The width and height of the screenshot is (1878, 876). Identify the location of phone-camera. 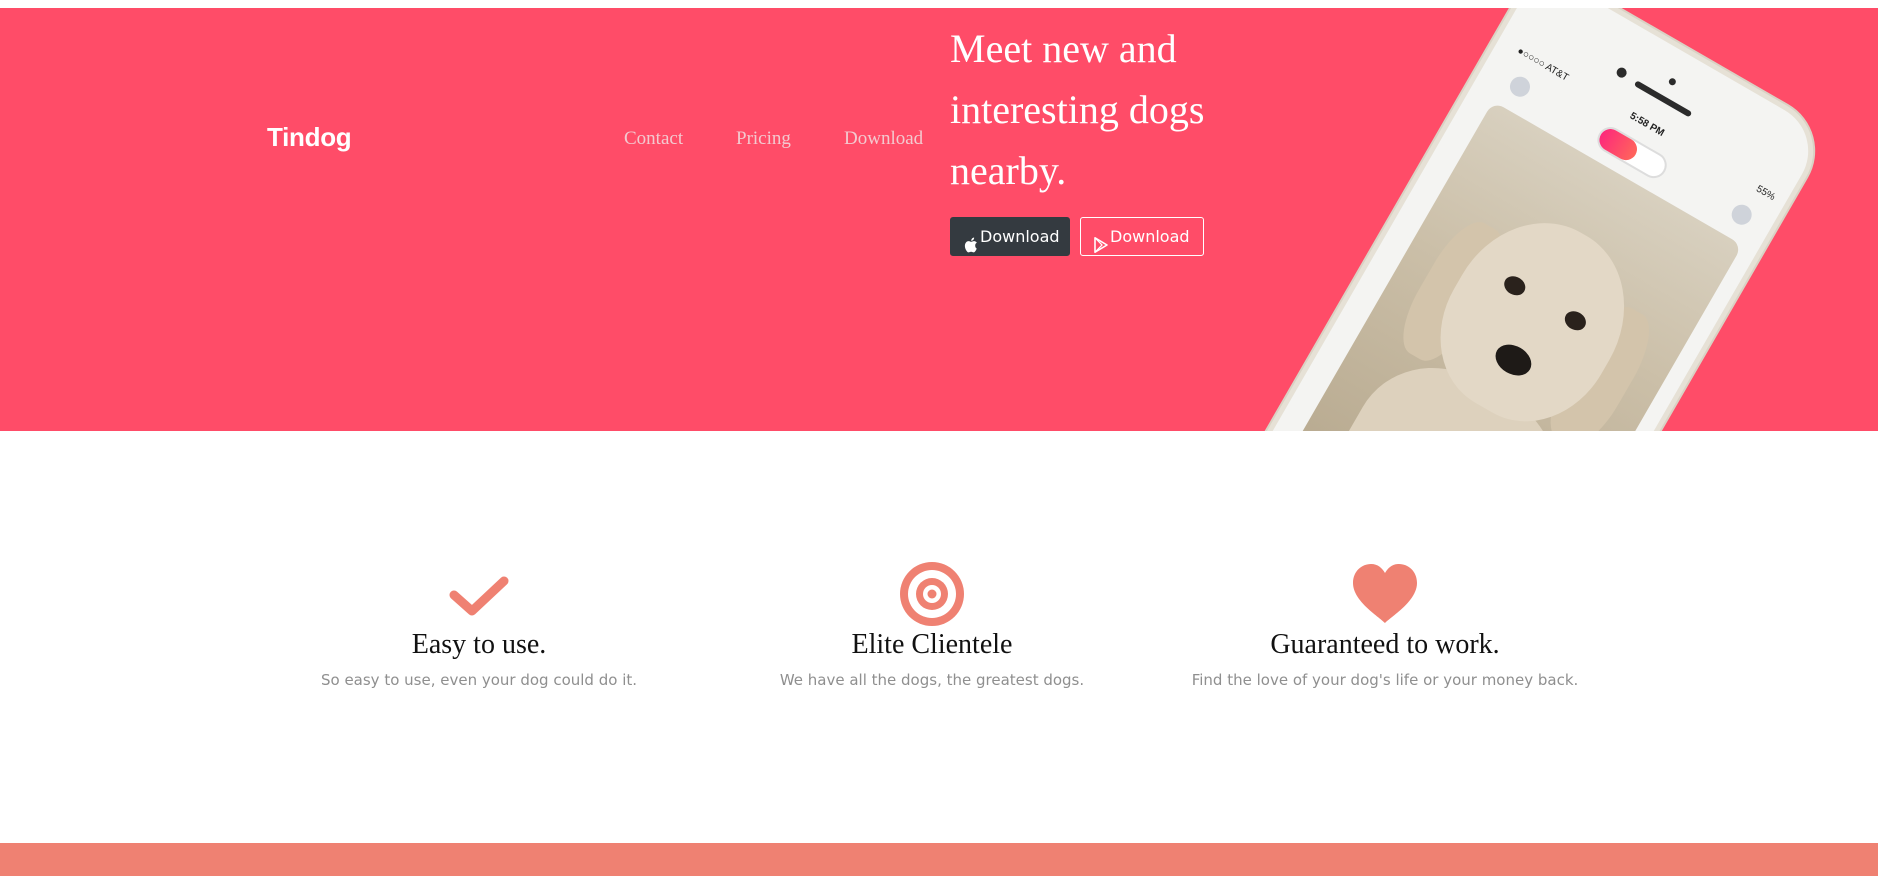
(1621, 72).